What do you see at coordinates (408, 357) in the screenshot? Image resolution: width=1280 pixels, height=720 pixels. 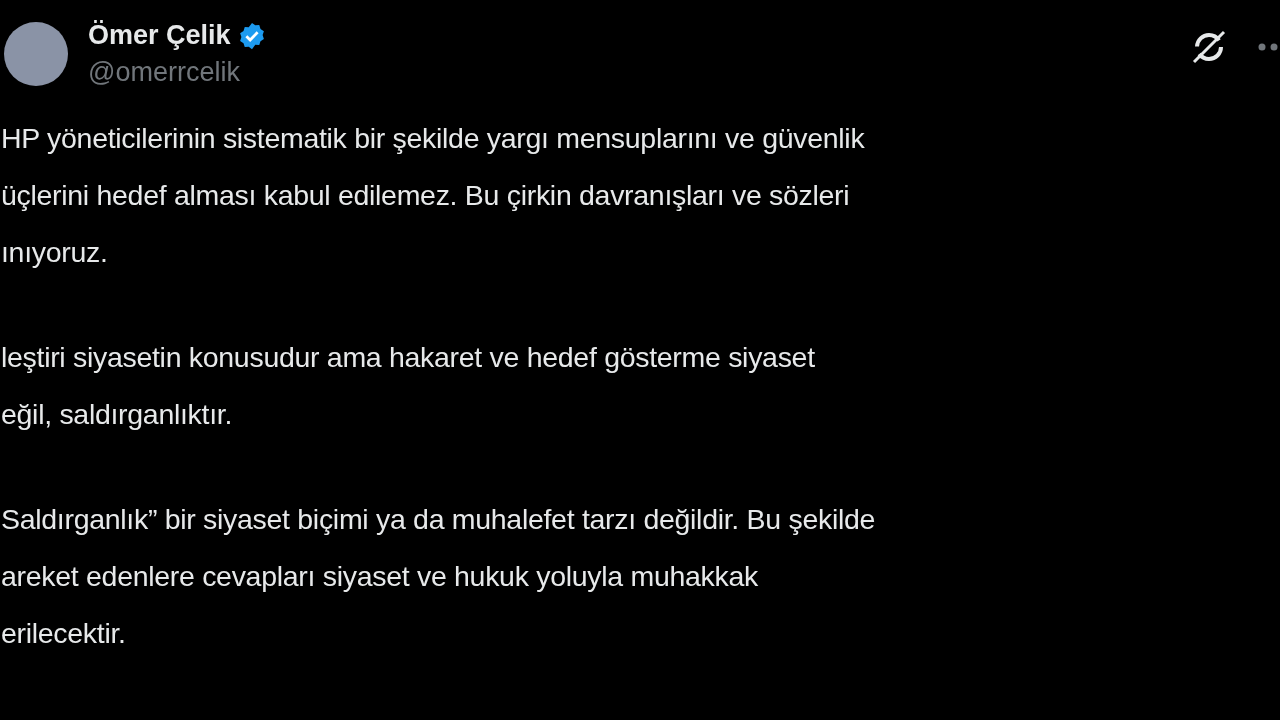 I see `tweet-text-line: leştiri siyasetin konusudur ama hakaret ve hedef gösterme siyaset` at bounding box center [408, 357].